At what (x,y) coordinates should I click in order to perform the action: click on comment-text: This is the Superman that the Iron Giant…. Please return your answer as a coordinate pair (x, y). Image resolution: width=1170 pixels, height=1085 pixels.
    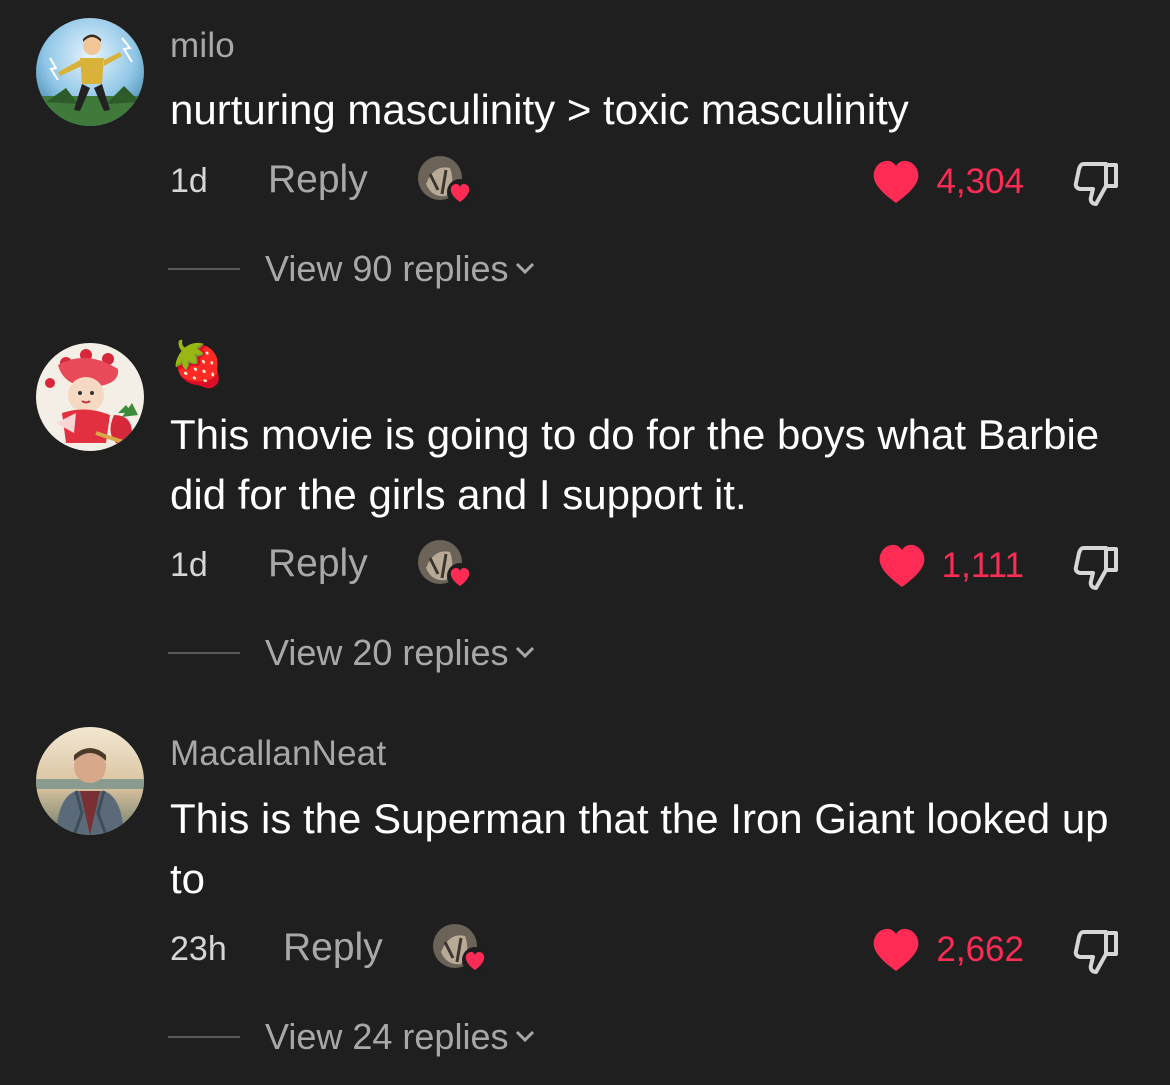
    Looking at the image, I should click on (639, 848).